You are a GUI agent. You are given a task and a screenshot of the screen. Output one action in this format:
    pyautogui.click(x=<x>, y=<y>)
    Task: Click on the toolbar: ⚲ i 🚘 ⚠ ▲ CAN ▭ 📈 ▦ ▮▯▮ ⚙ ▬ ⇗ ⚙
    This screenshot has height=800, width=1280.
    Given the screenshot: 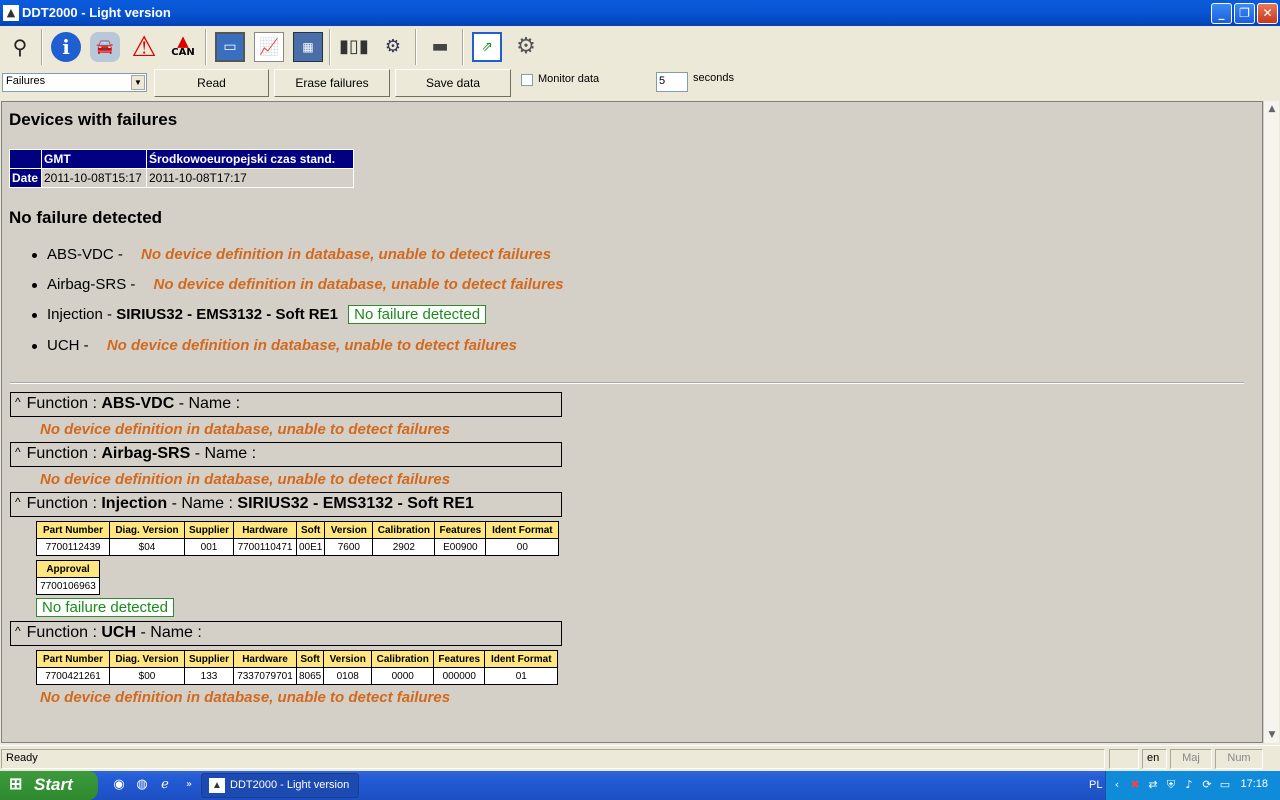 What is the action you would take?
    pyautogui.click(x=640, y=47)
    